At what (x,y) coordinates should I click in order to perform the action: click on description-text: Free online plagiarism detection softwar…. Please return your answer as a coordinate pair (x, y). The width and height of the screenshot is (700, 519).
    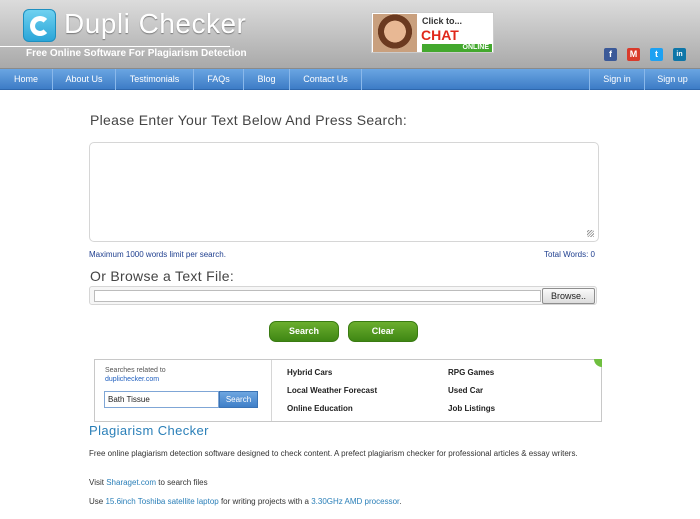
    Looking at the image, I should click on (333, 453).